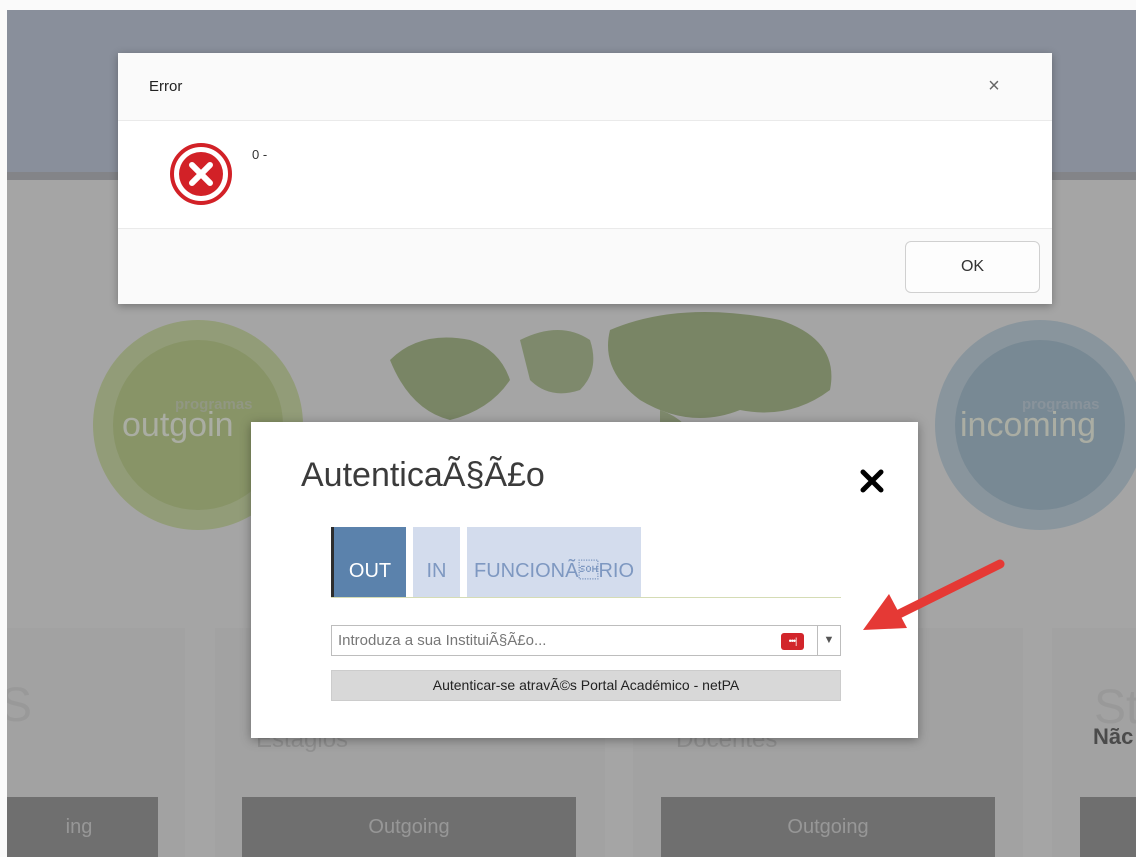  Describe the element at coordinates (585, 266) in the screenshot. I see `error-dialog-footer: OK` at that location.